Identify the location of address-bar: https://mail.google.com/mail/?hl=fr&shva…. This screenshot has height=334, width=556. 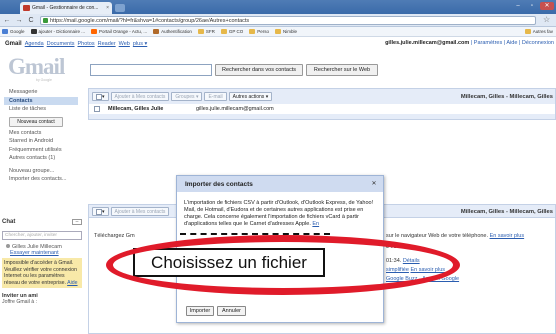
(288, 20).